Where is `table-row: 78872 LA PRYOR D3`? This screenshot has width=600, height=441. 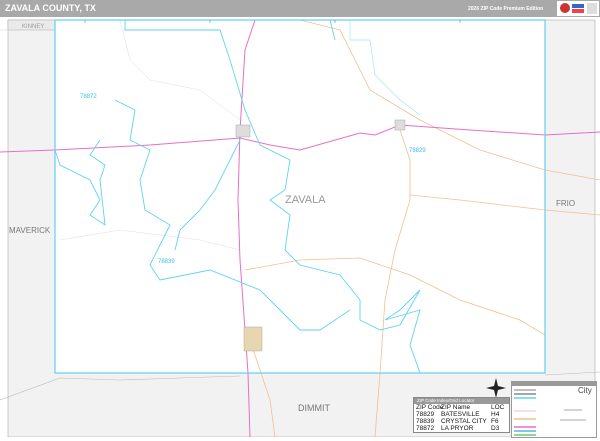
table-row: 78872 LA PRYOR D3 is located at coordinates (461, 428).